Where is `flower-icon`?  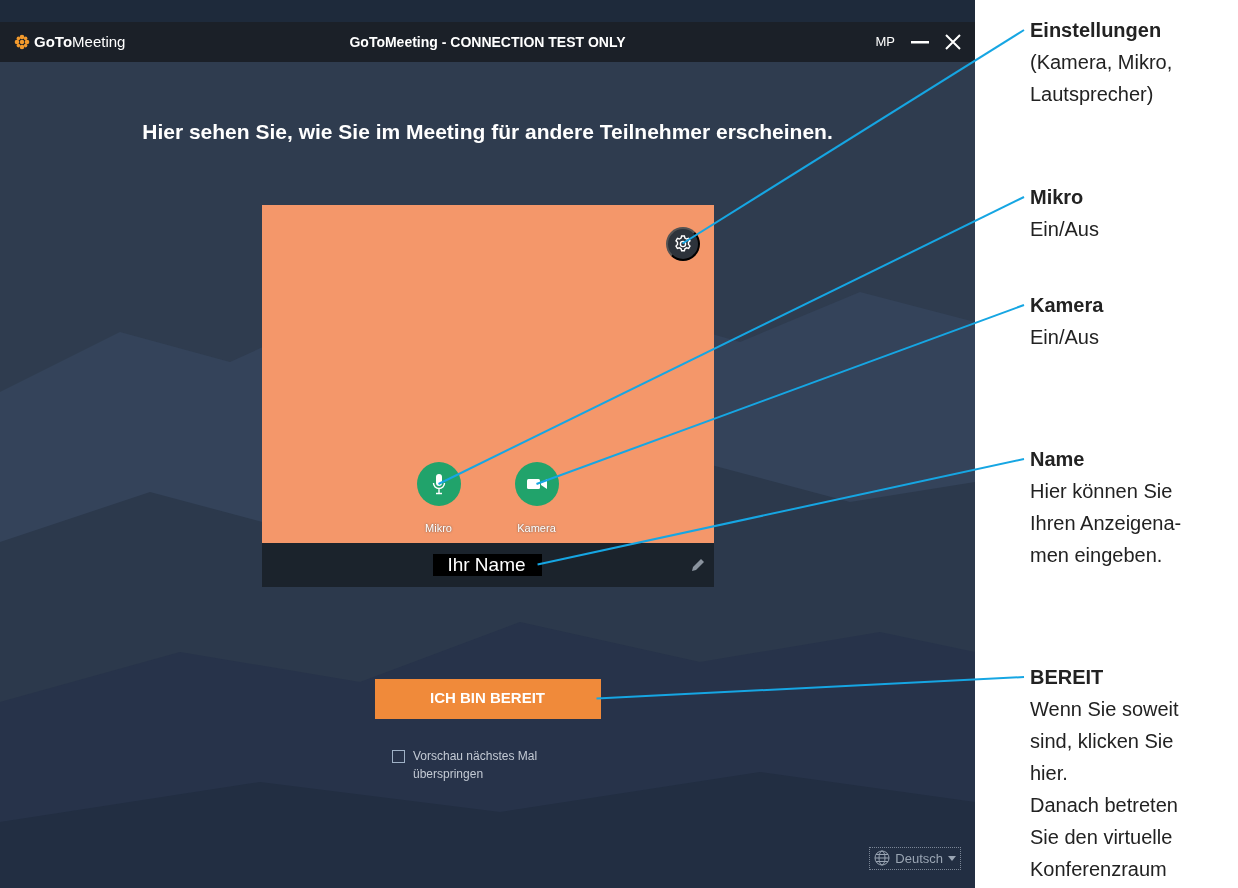 flower-icon is located at coordinates (22, 42).